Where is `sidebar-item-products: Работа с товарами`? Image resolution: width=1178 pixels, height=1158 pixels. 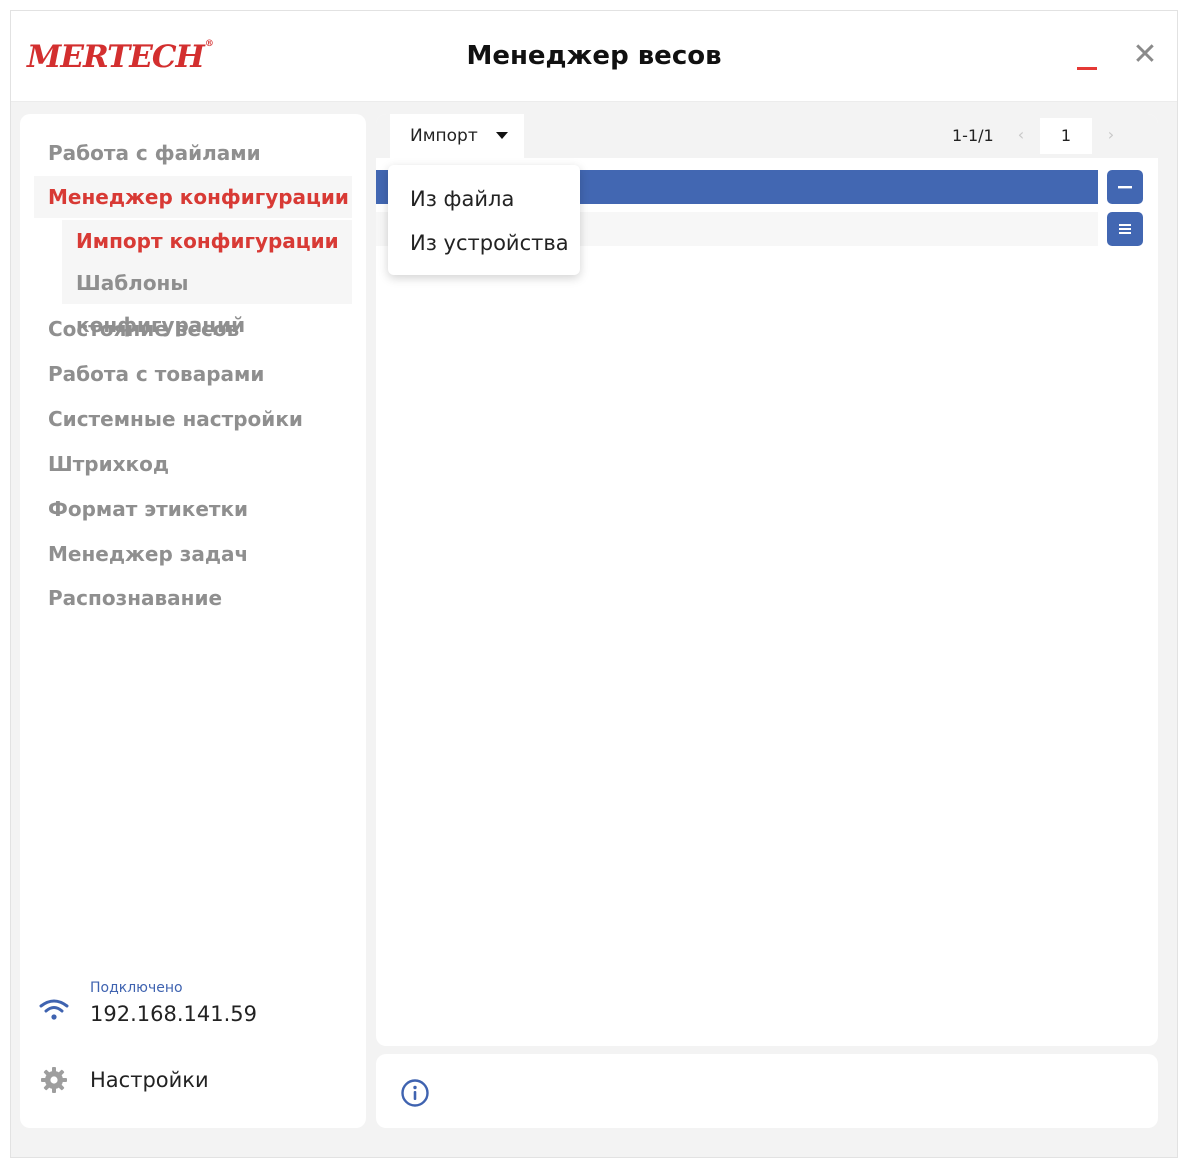
sidebar-item-products: Работа с товарами is located at coordinates (193, 374).